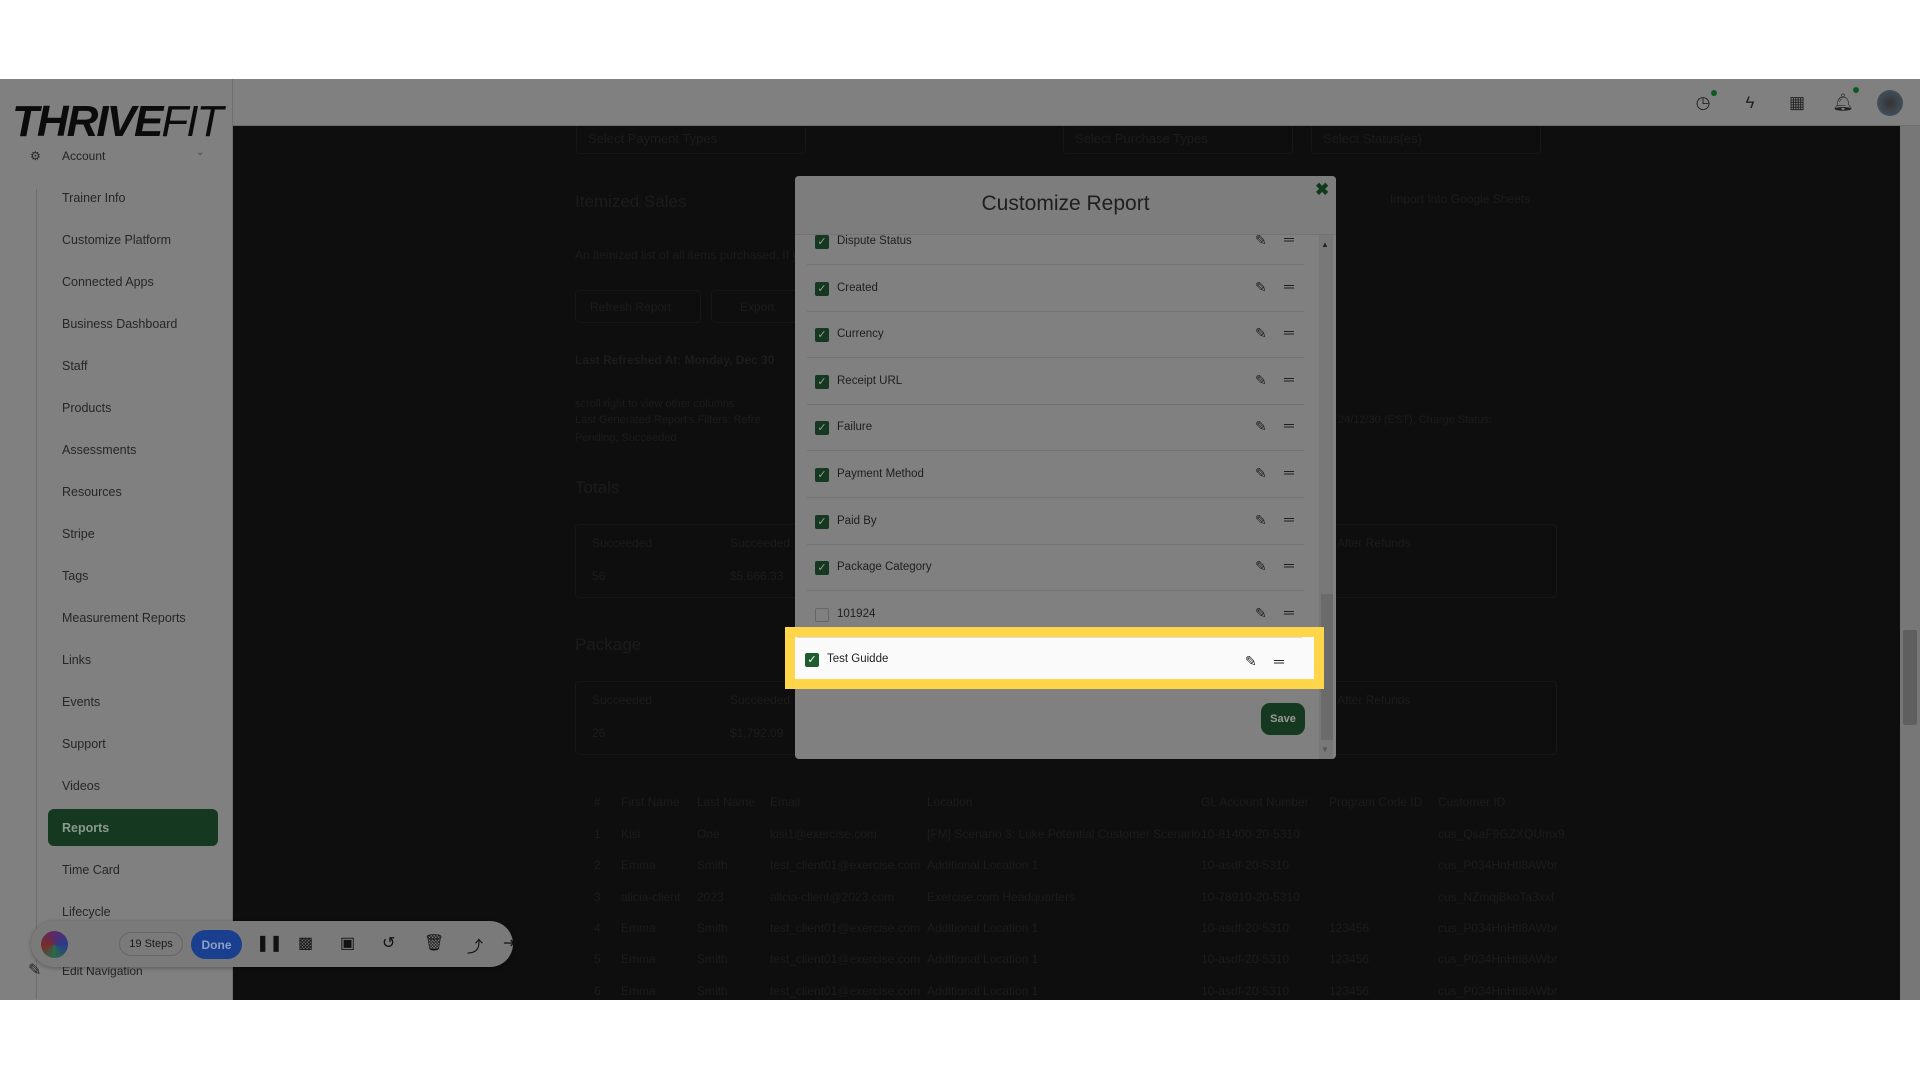 The image size is (1920, 1080). What do you see at coordinates (117, 122) in the screenshot?
I see `logo: THRIVEFIT` at bounding box center [117, 122].